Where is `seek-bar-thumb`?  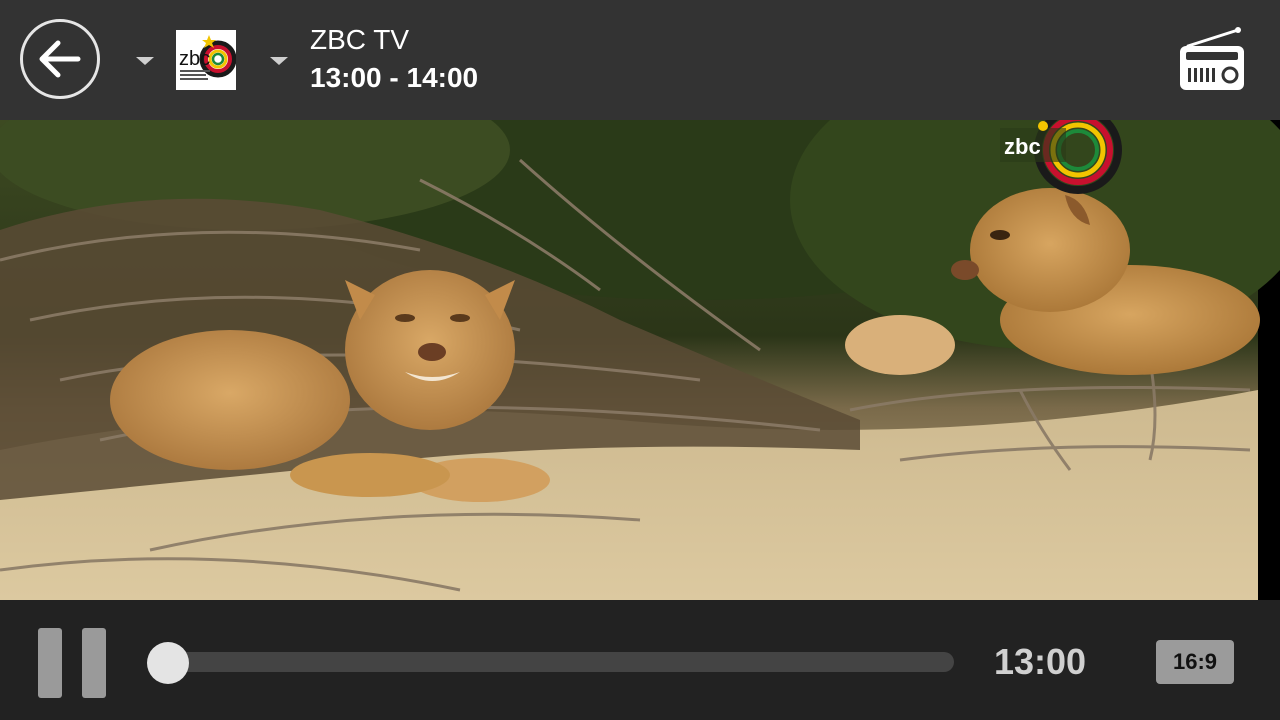 seek-bar-thumb is located at coordinates (168, 663).